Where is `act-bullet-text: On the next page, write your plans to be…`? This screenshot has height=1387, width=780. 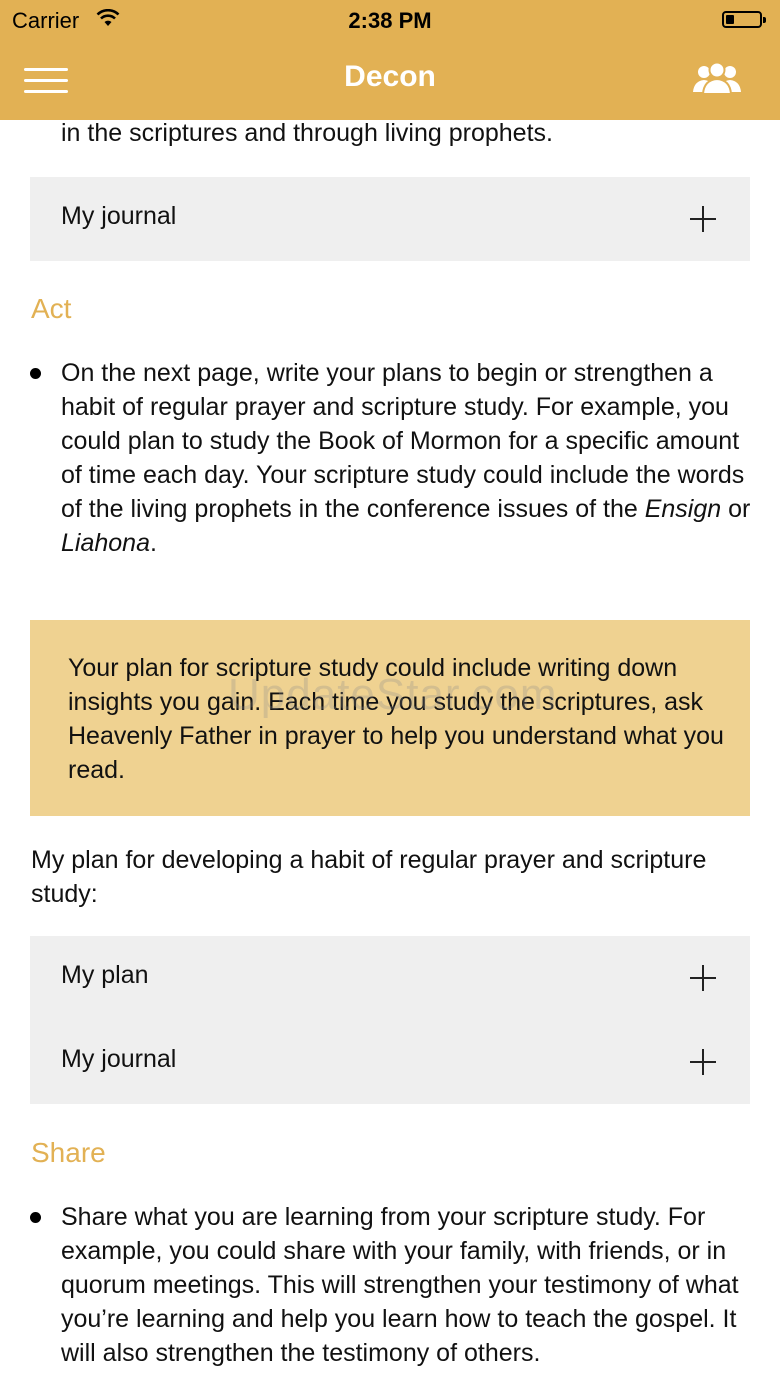
act-bullet-text: On the next page, write your plans to be… is located at coordinates (406, 458).